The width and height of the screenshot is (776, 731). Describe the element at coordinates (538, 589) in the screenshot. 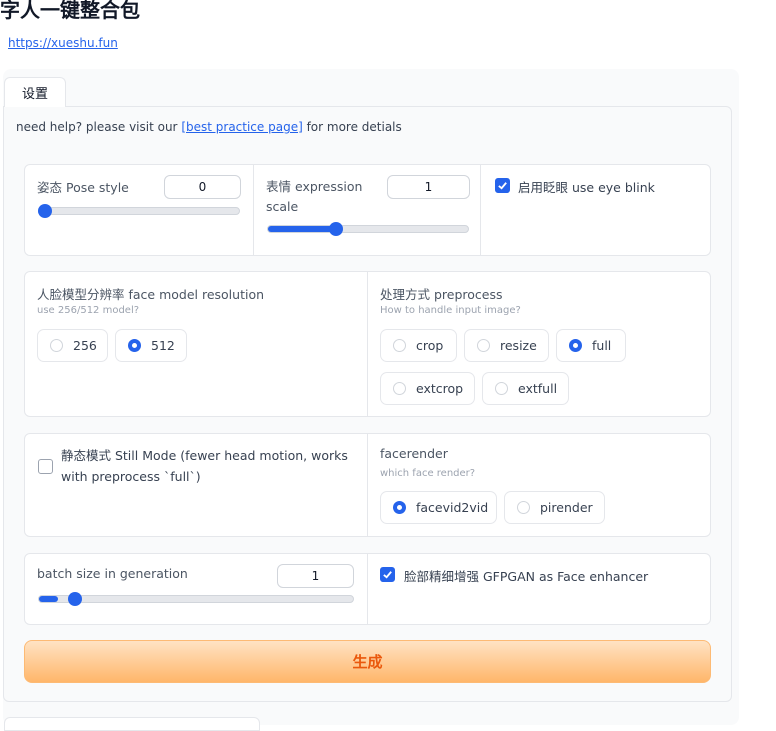

I see `face-enhancer-group: 脸部精细增强 GFPGAN as Face enhancer` at that location.